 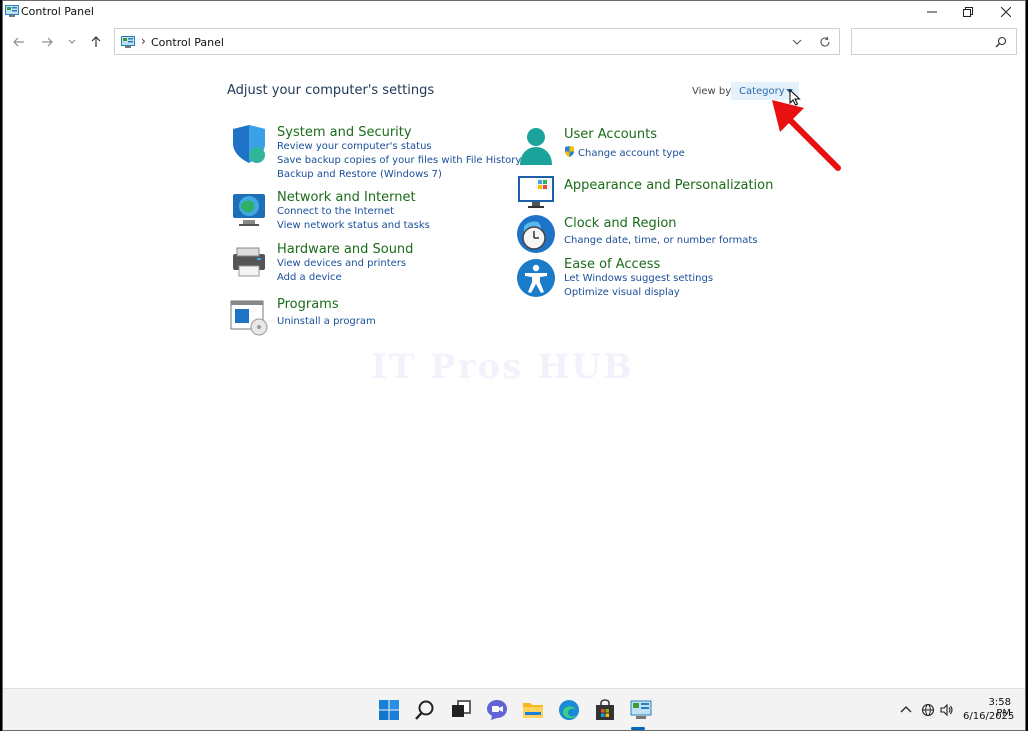 I want to click on minimize-icon, so click(x=932, y=12).